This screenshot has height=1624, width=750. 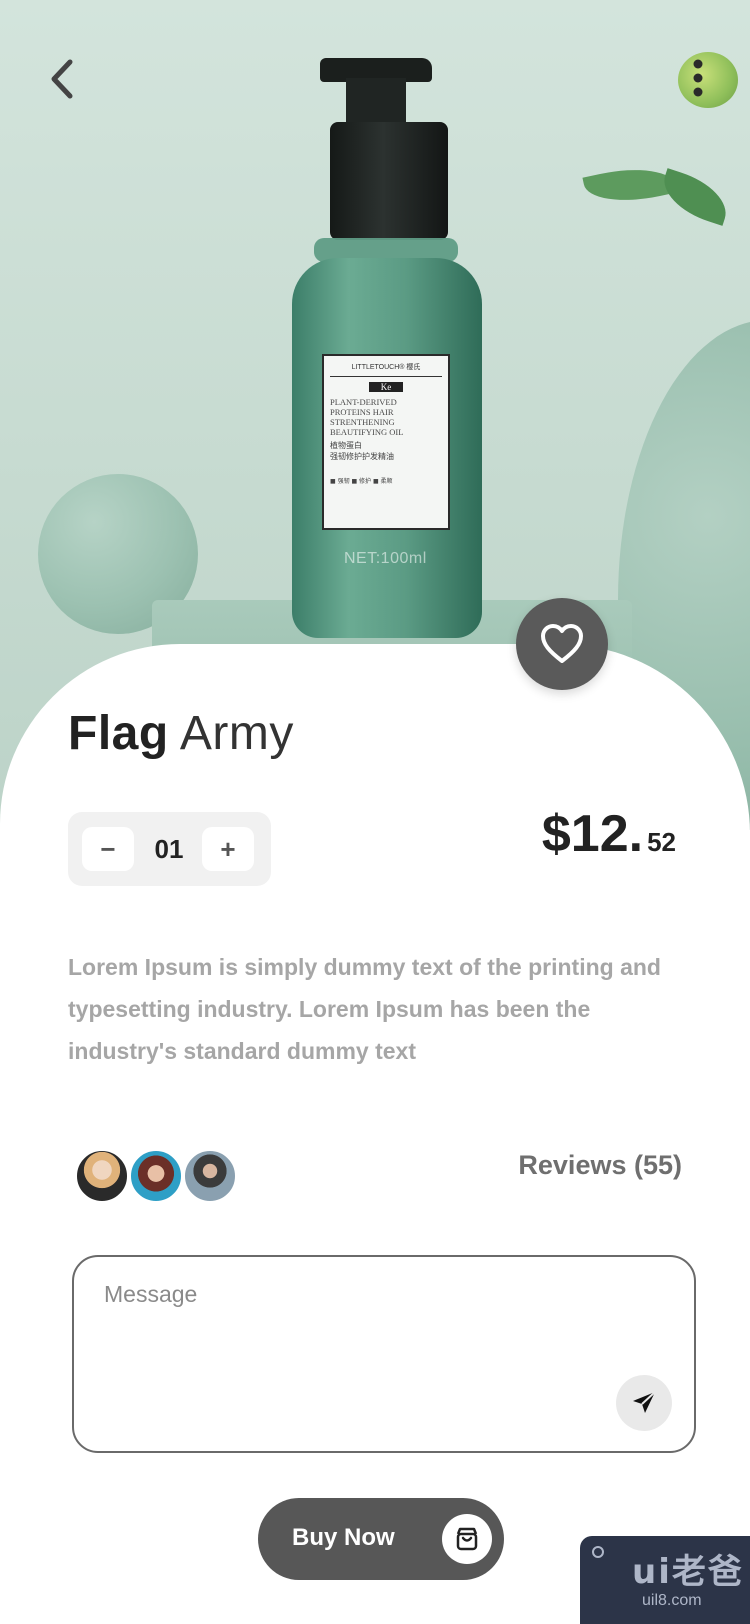 I want to click on send-button, so click(x=644, y=1403).